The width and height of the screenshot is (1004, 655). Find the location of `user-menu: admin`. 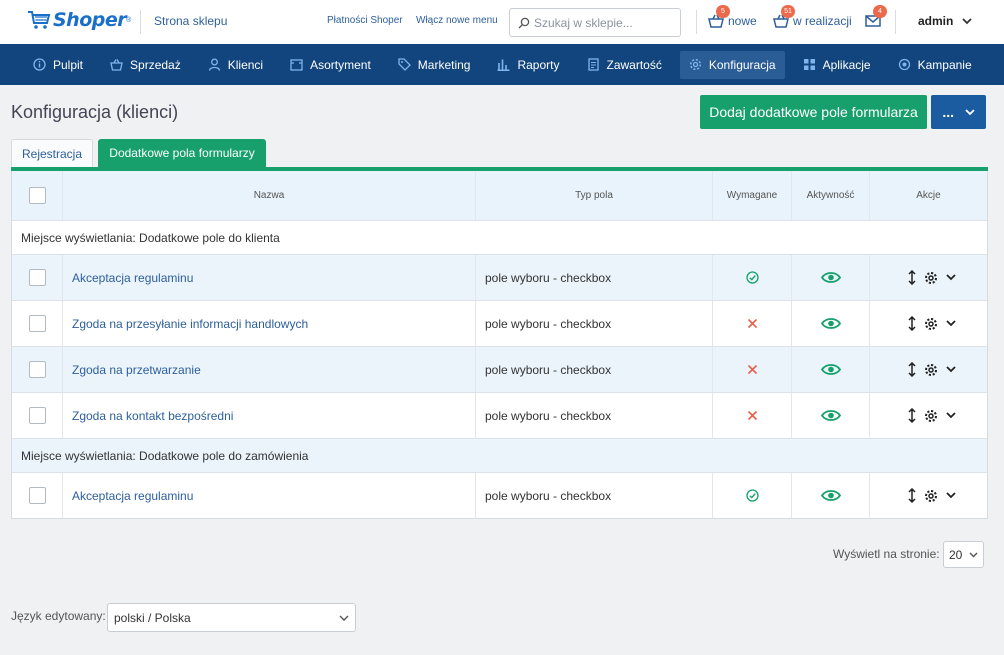

user-menu: admin is located at coordinates (945, 21).